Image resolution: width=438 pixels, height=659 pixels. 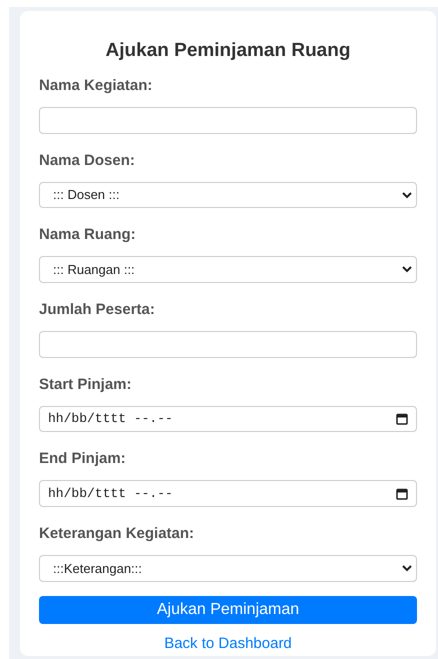 What do you see at coordinates (228, 195) in the screenshot?
I see `select-field: ::: Dosen :::` at bounding box center [228, 195].